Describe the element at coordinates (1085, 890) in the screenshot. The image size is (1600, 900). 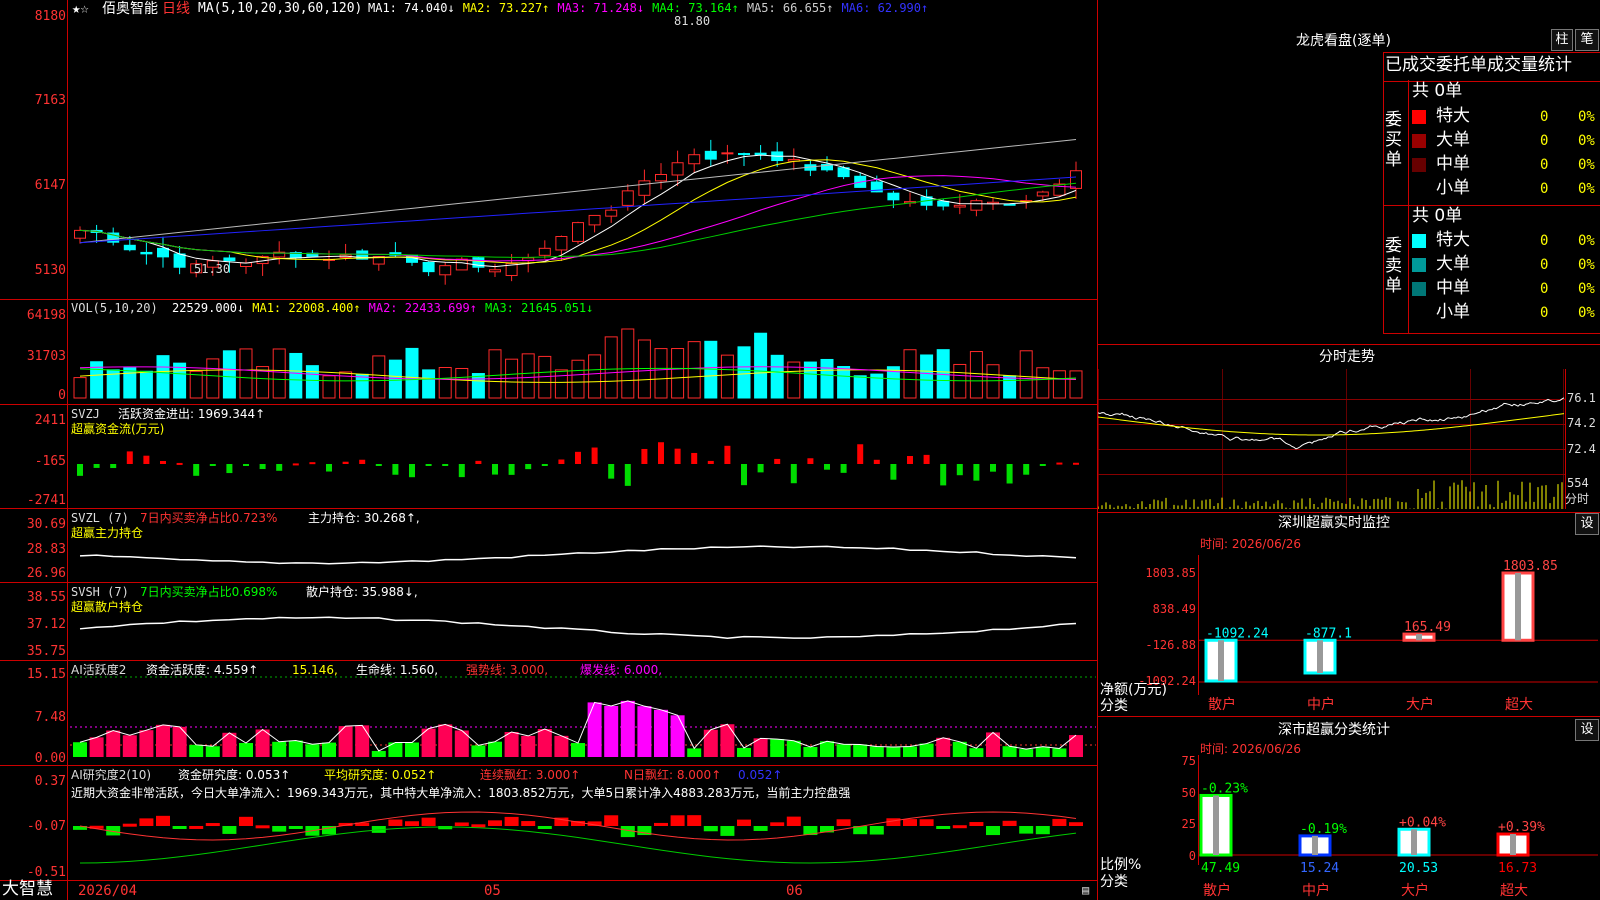
I see `lock-icon: ▤` at that location.